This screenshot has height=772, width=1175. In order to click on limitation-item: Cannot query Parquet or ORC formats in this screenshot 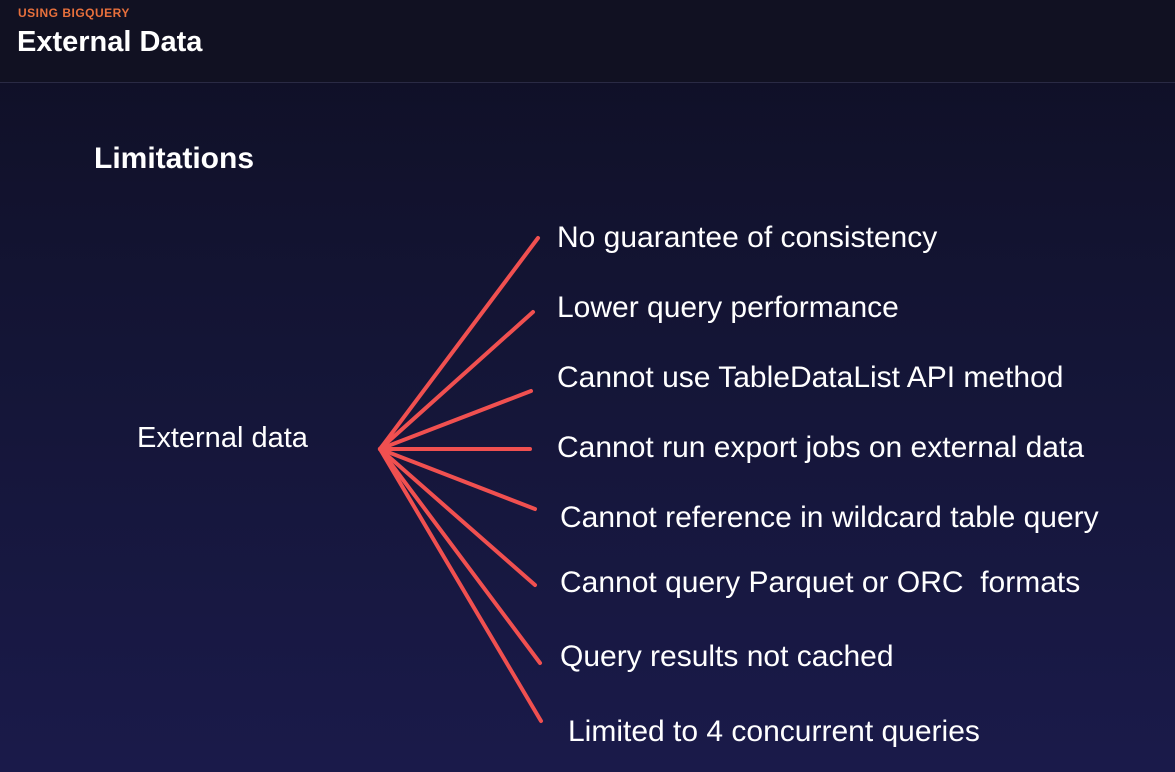, I will do `click(820, 582)`.